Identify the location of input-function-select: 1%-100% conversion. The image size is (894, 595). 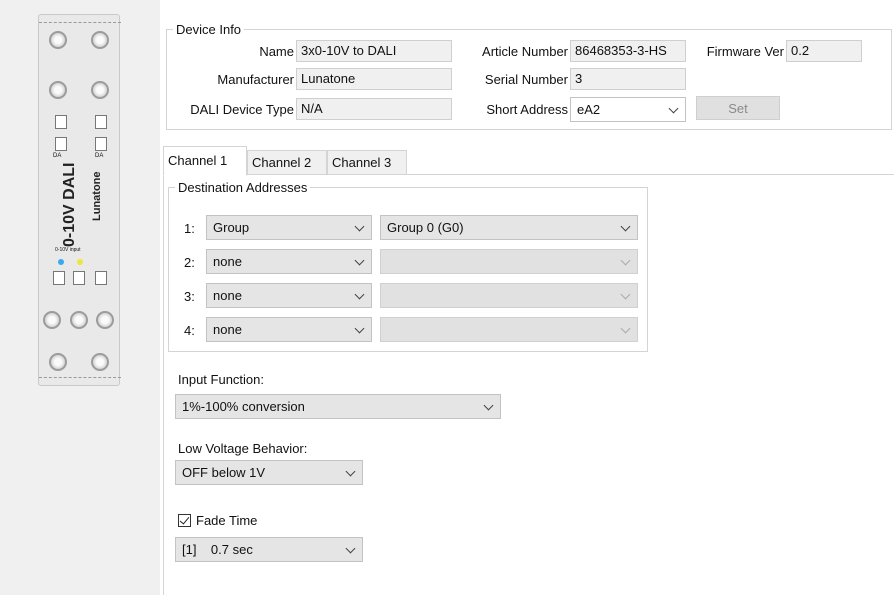
(338, 406).